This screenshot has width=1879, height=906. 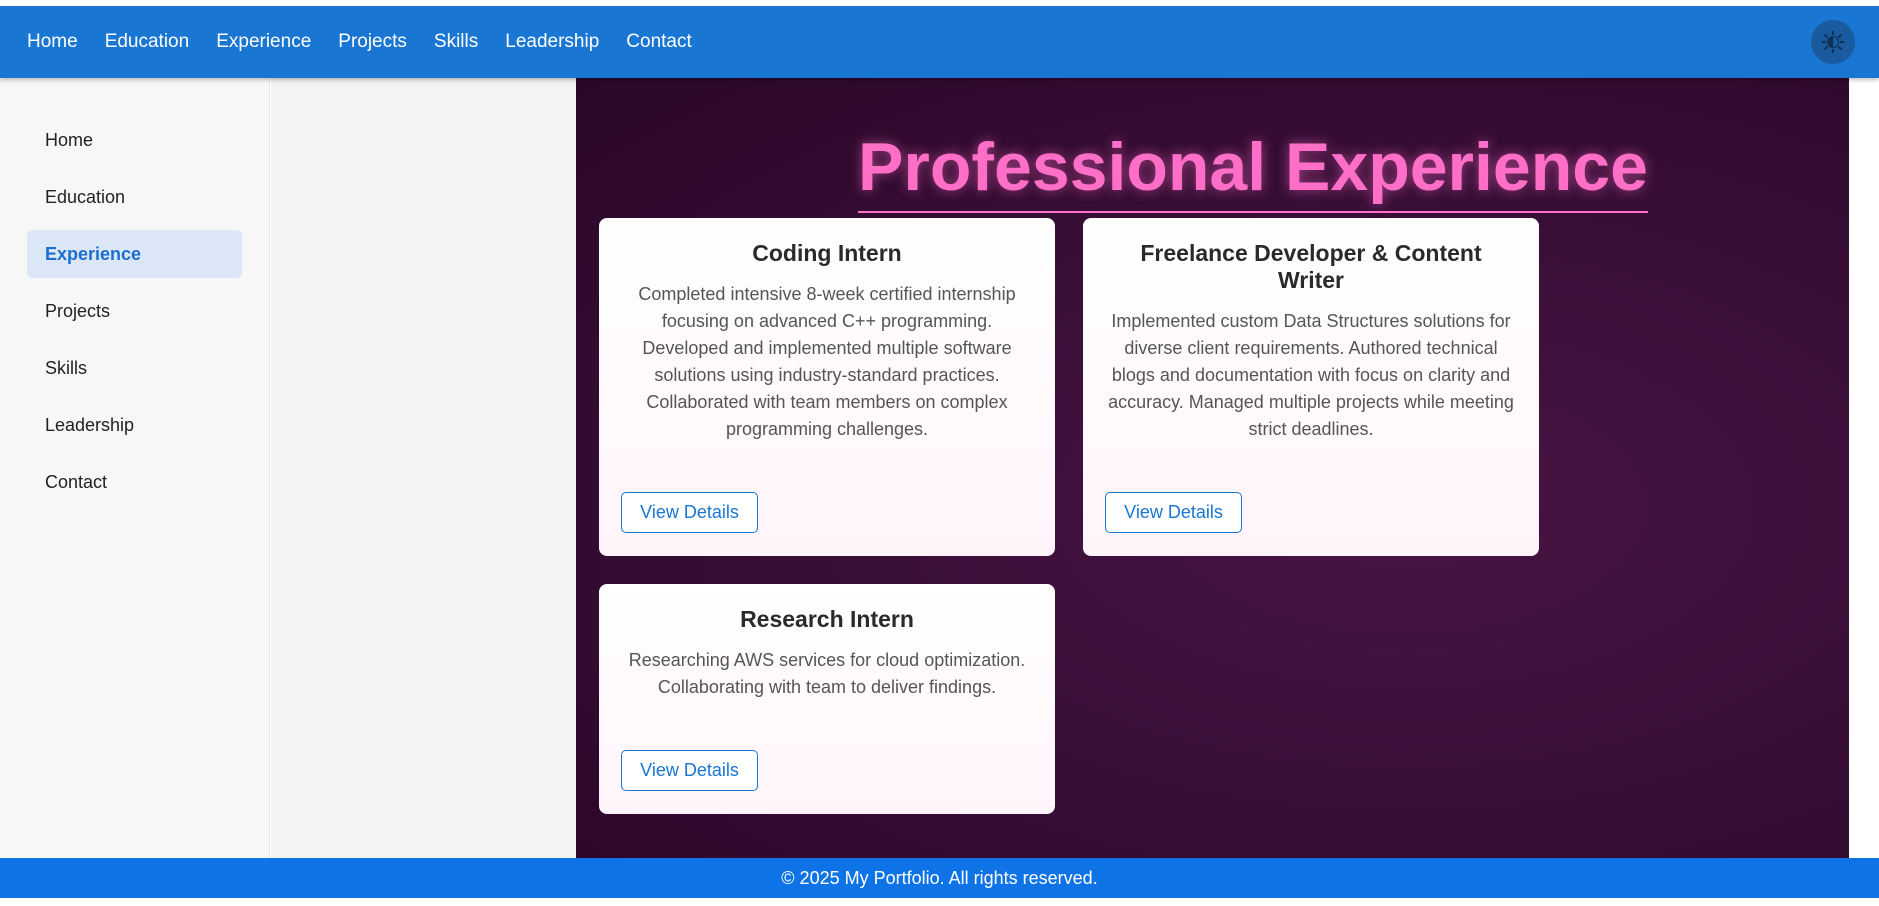 What do you see at coordinates (134, 425) in the screenshot?
I see `sidebar-item-leadership: Leadership` at bounding box center [134, 425].